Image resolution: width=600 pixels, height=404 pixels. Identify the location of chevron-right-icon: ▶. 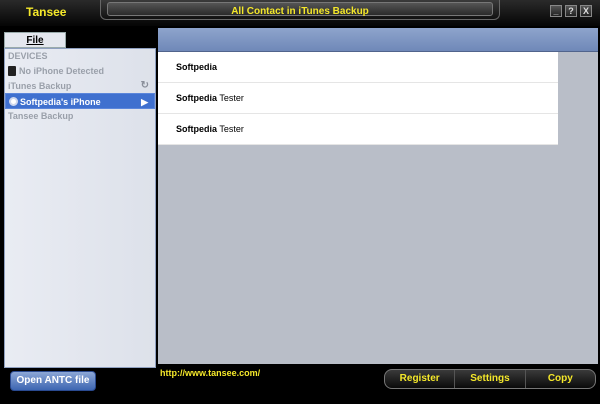
(144, 102).